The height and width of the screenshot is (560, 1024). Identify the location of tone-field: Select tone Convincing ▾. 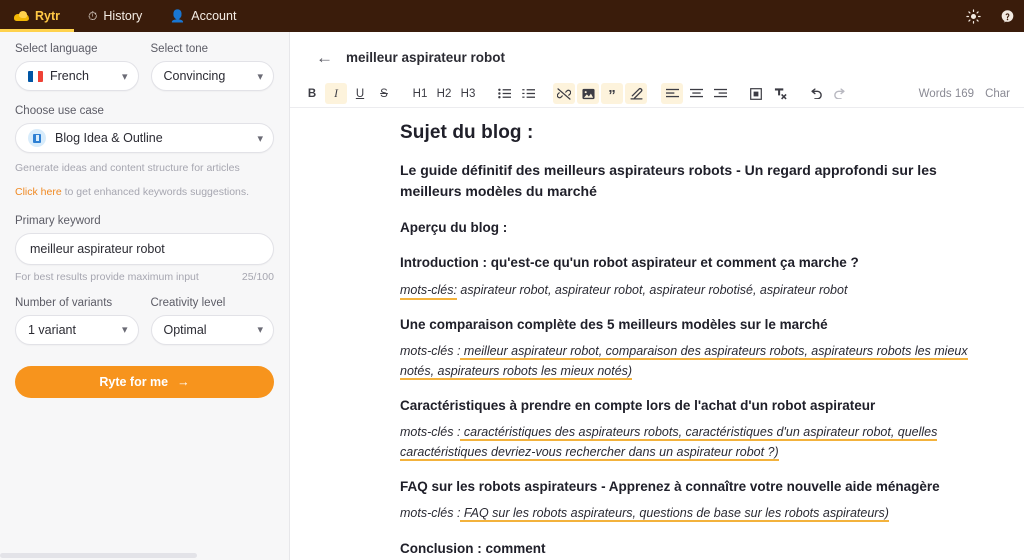
(212, 67).